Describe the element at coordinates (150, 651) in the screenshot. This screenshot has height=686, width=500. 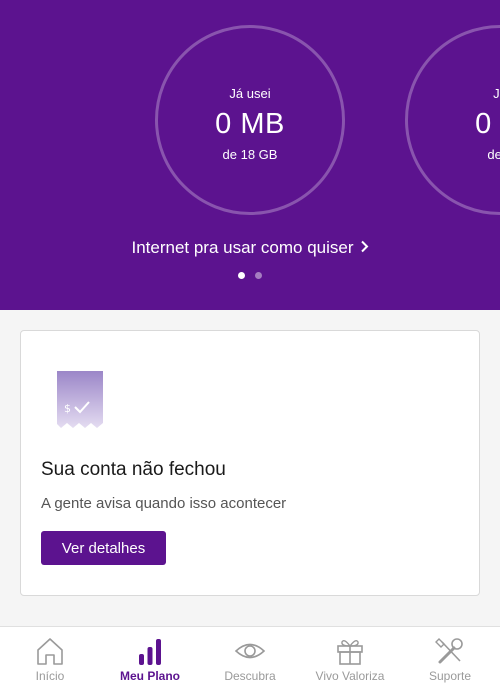
I see `bar-chart-icon` at that location.